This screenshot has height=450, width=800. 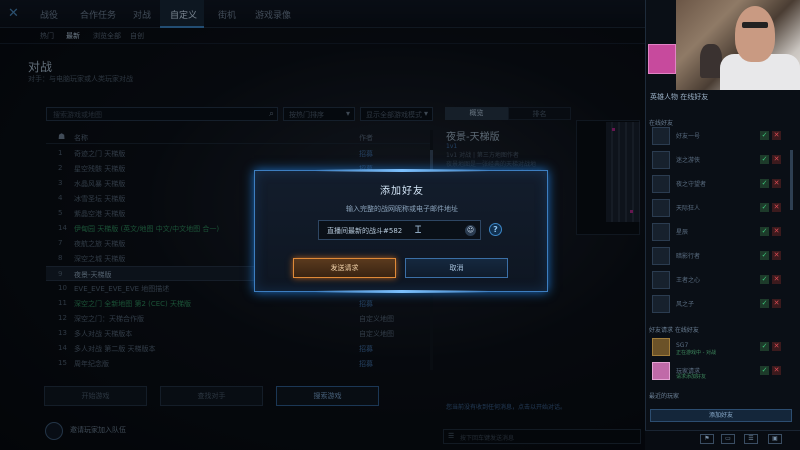 I want to click on notification-icon: ⚑, so click(x=707, y=439).